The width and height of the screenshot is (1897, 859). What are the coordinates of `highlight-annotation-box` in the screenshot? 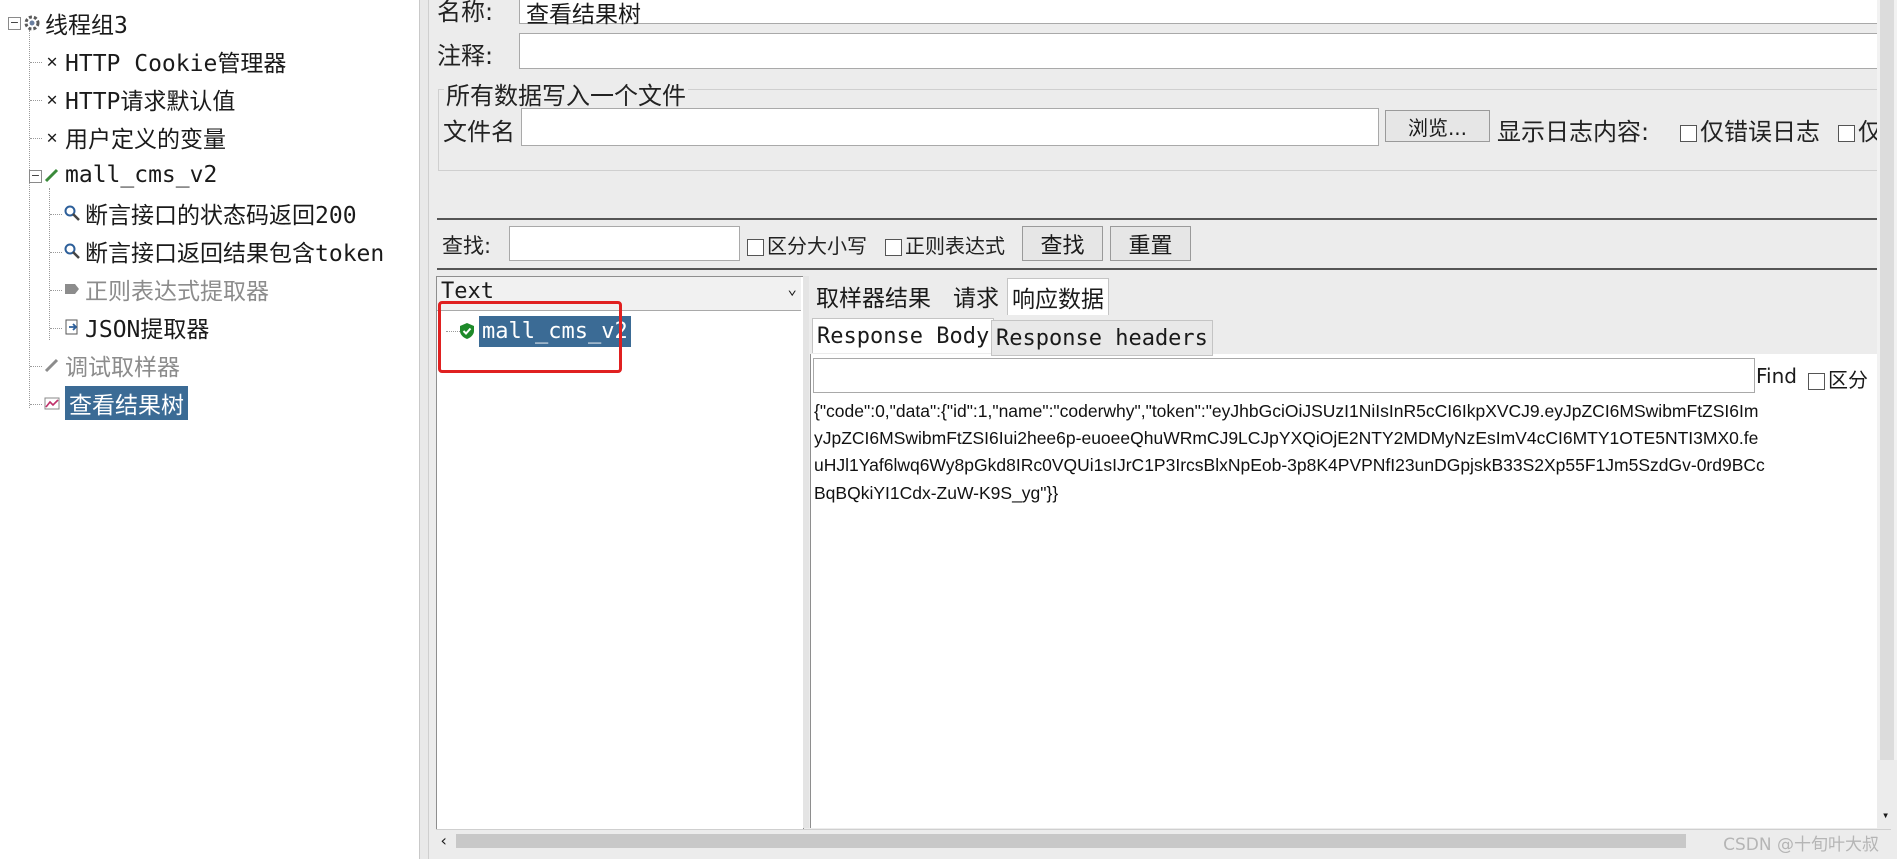 It's located at (530, 337).